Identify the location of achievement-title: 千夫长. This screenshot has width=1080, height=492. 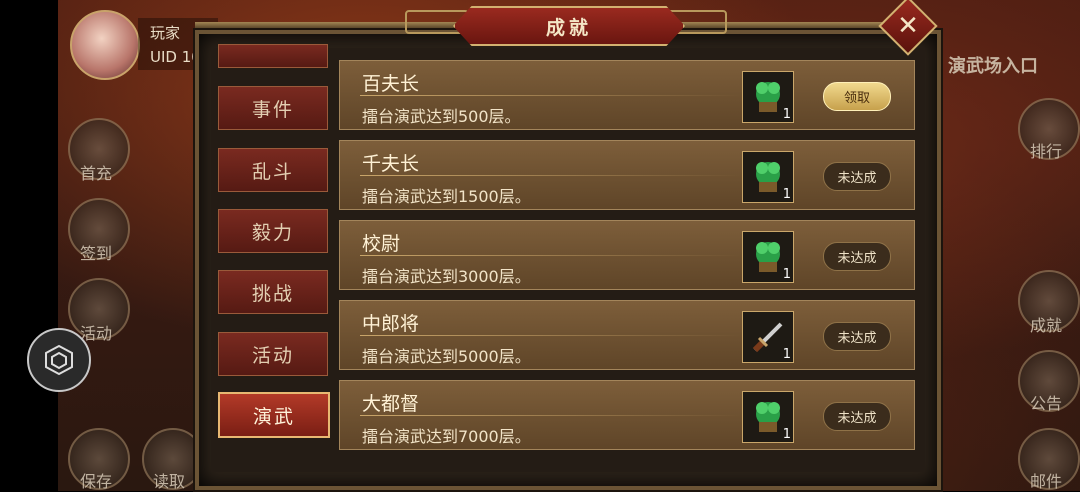
(391, 164).